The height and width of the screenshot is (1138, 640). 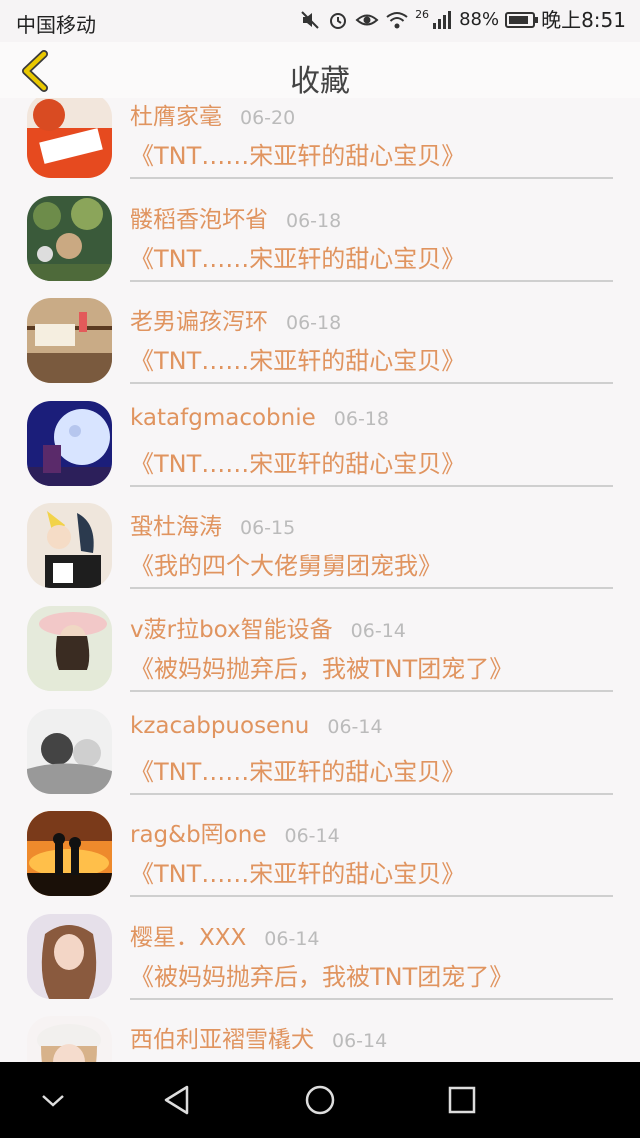 I want to click on system-nav-bar, so click(x=320, y=1100).